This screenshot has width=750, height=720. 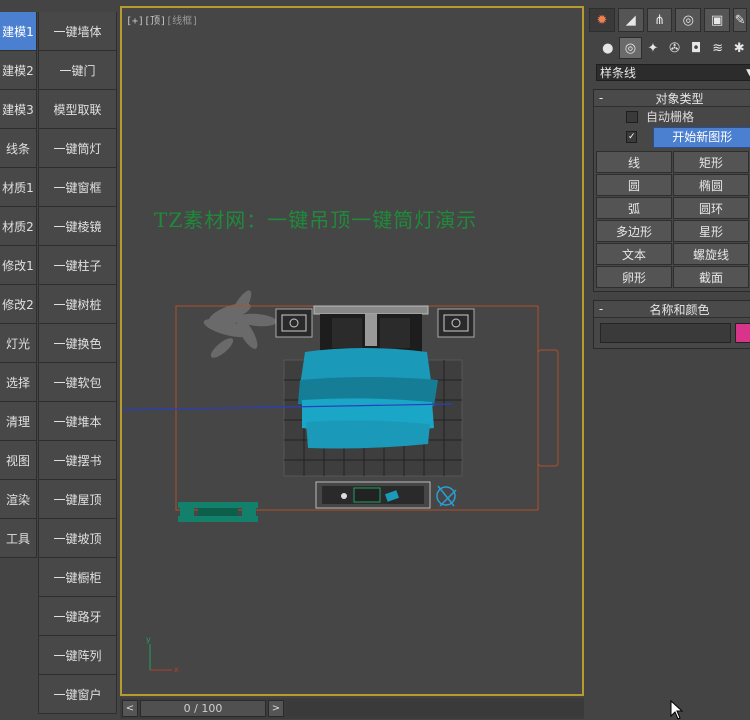 I want to click on left-toolbar-primary: 建模1 建模2 建模3 线条 材质1 材质2 修改1 修改2 灯光 选择 清理 视图 渲染 工具, so click(x=18, y=285).